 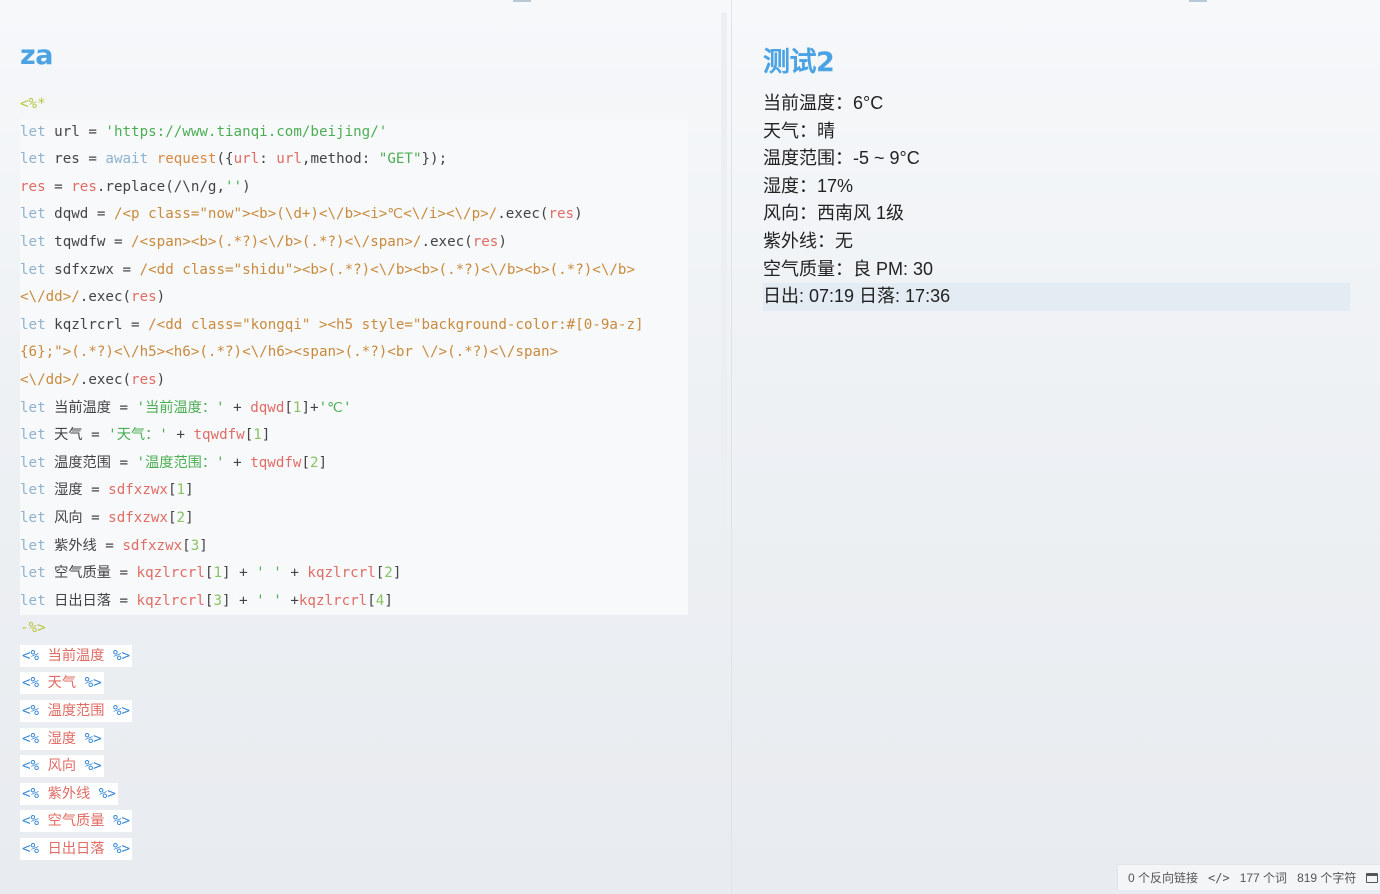 What do you see at coordinates (1372, 877) in the screenshot?
I see `sync-status-icon` at bounding box center [1372, 877].